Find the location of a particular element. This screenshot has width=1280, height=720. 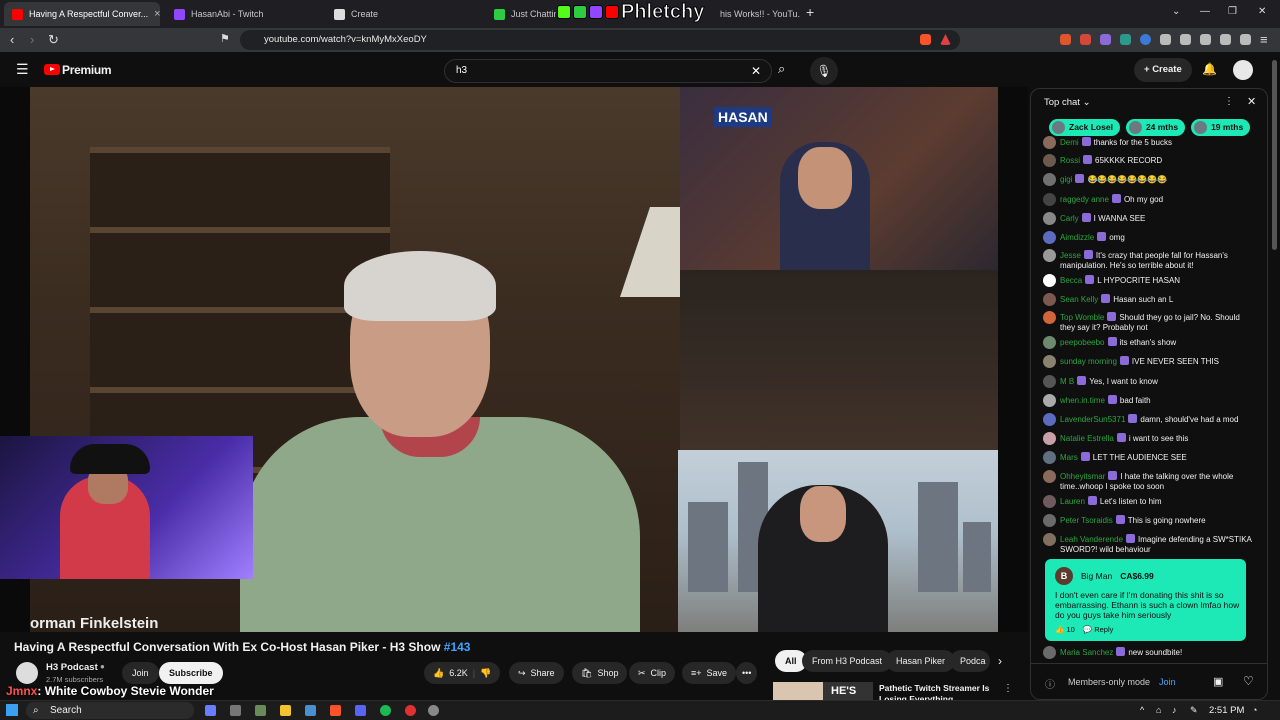

chat-author: gigi is located at coordinates (1066, 179).